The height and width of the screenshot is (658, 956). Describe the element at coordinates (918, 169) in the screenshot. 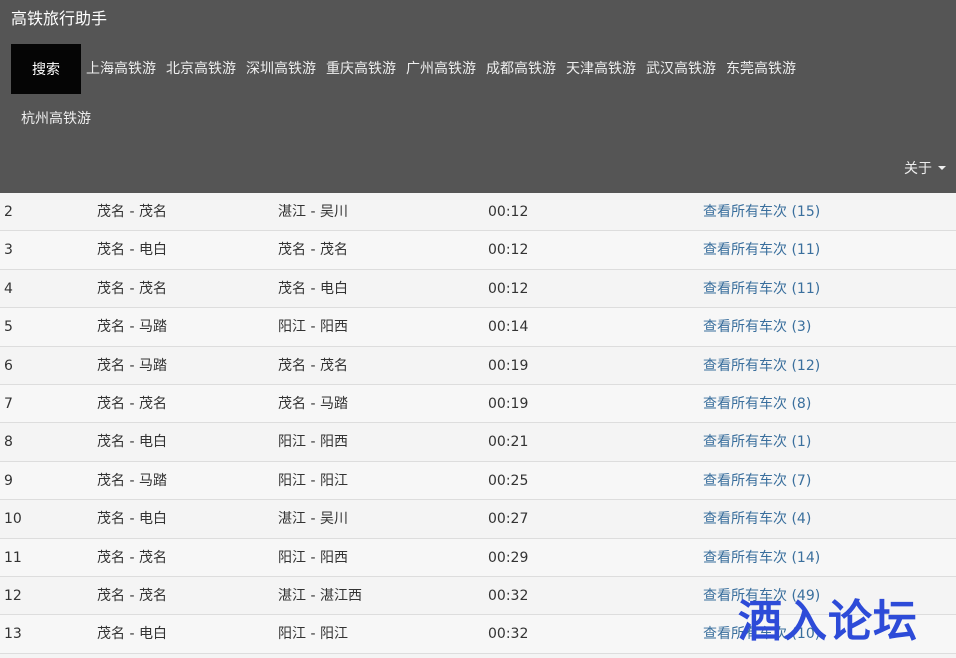

I see `about-label: 关于` at that location.